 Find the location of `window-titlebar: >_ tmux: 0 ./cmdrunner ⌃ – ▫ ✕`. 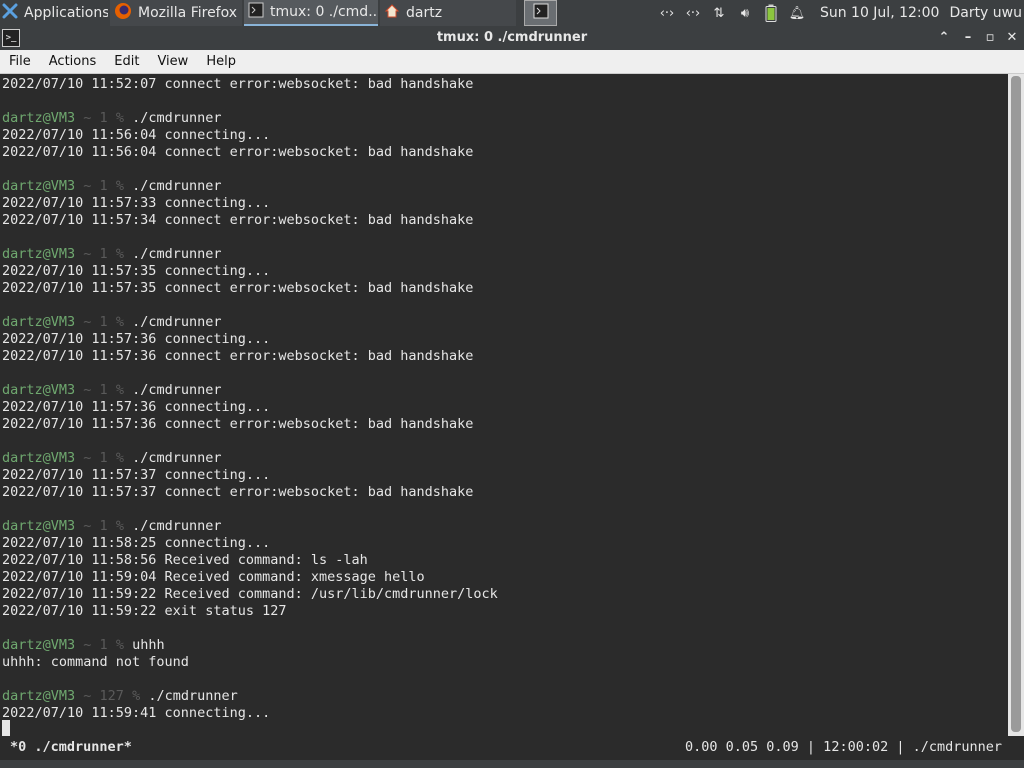

window-titlebar: >_ tmux: 0 ./cmdrunner ⌃ – ▫ ✕ is located at coordinates (512, 38).